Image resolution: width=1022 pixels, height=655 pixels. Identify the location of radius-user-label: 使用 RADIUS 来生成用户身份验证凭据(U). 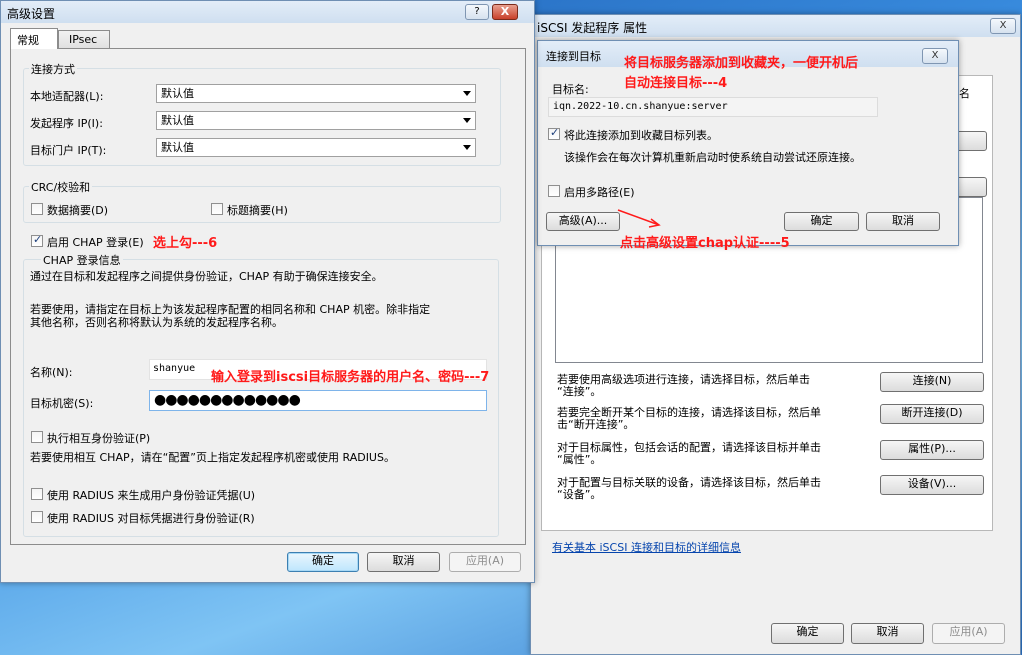
(151, 495).